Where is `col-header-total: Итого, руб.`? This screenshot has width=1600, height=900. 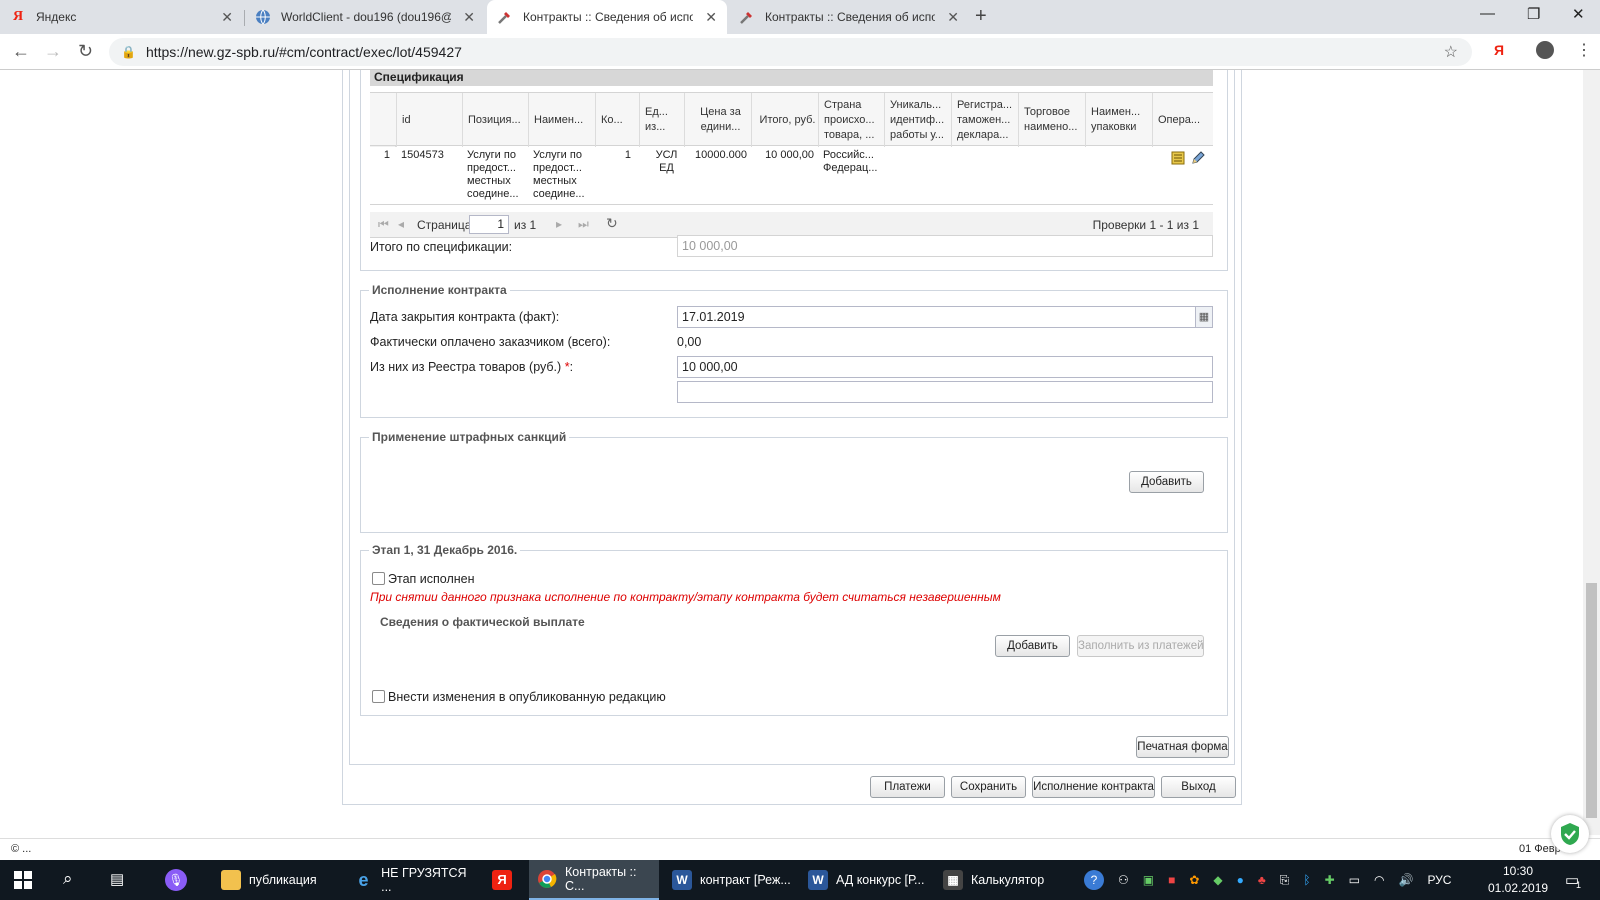 col-header-total: Итого, руб. is located at coordinates (784, 120).